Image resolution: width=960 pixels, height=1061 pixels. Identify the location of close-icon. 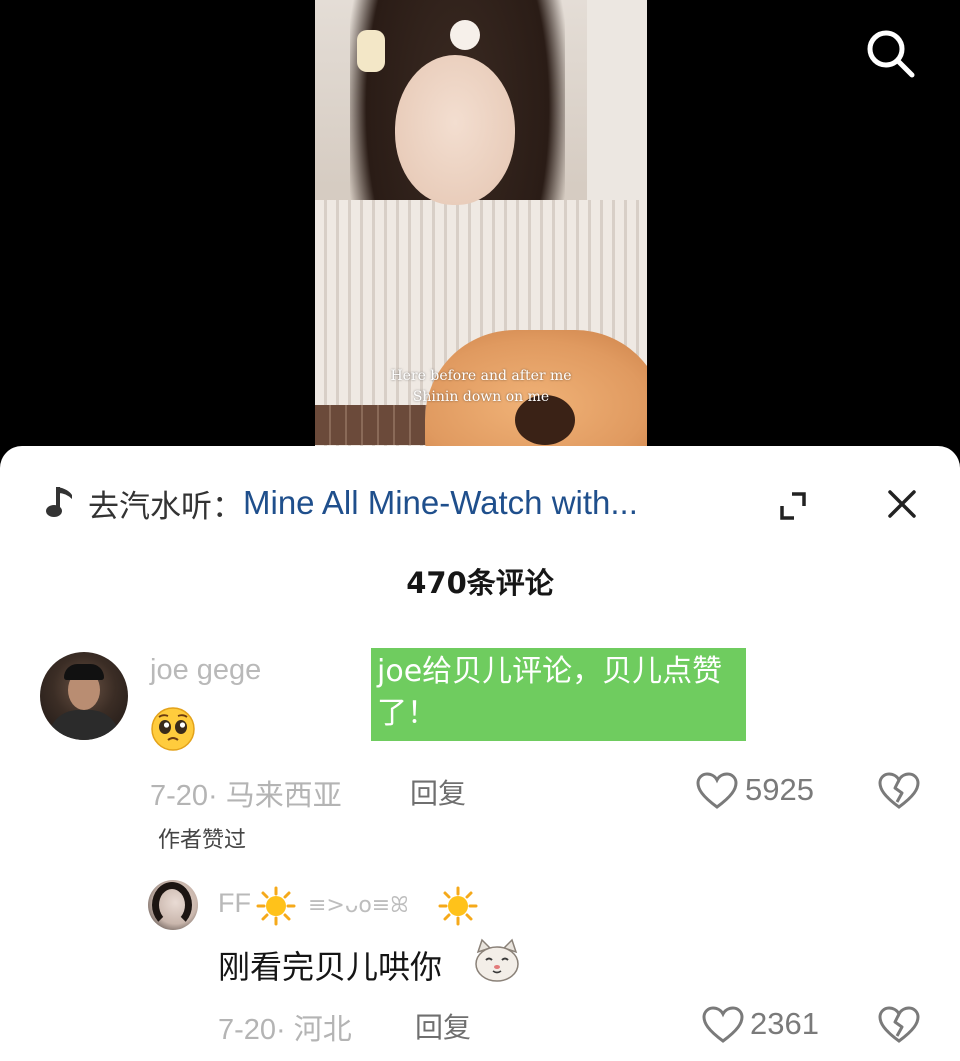
(902, 504).